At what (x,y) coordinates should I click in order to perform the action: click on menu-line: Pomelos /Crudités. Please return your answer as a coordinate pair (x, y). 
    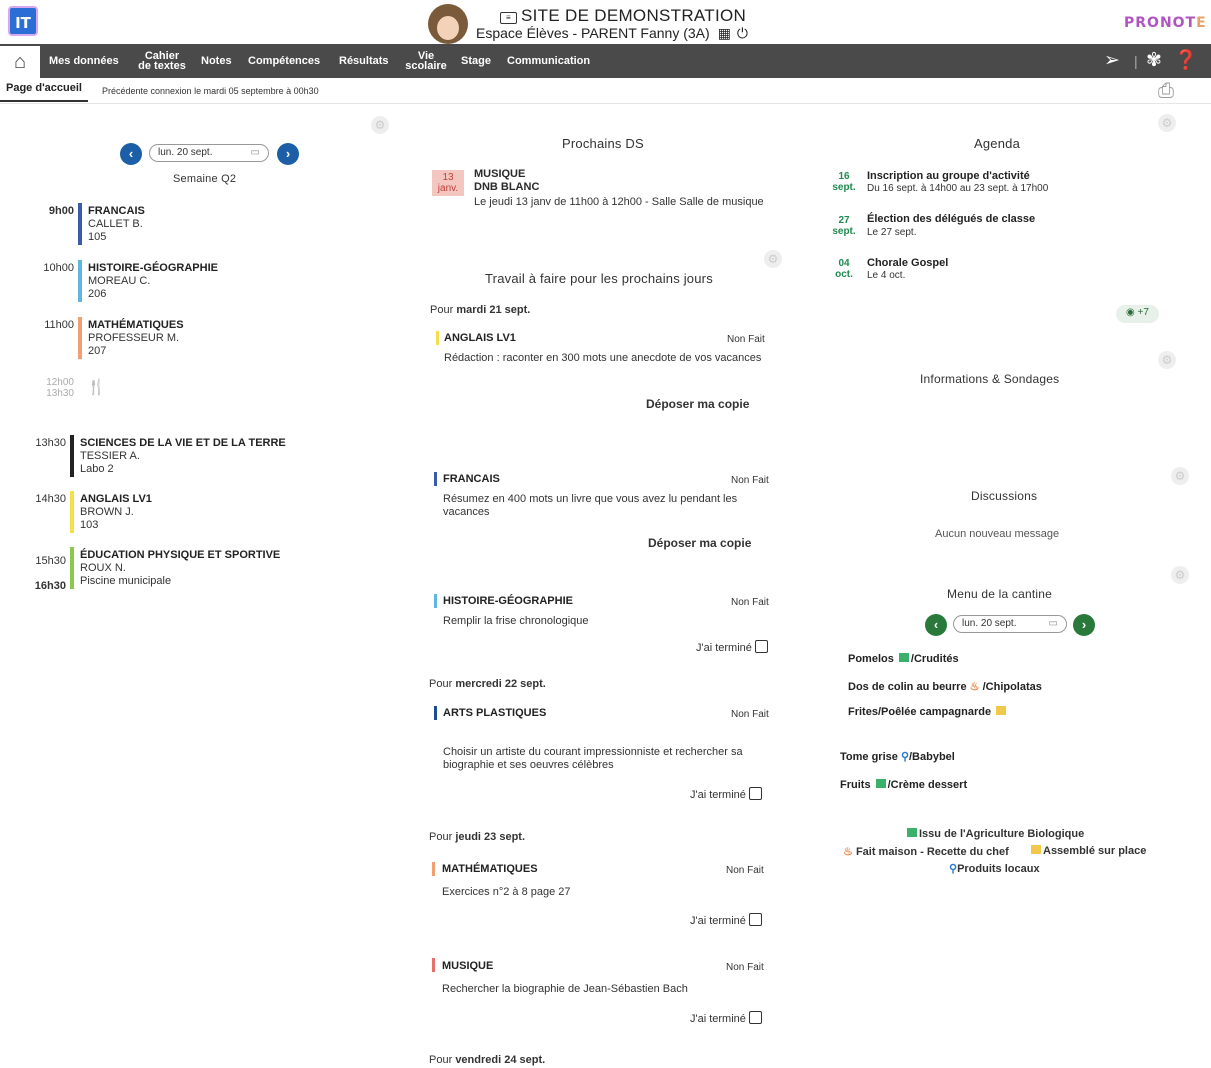
    Looking at the image, I should click on (903, 659).